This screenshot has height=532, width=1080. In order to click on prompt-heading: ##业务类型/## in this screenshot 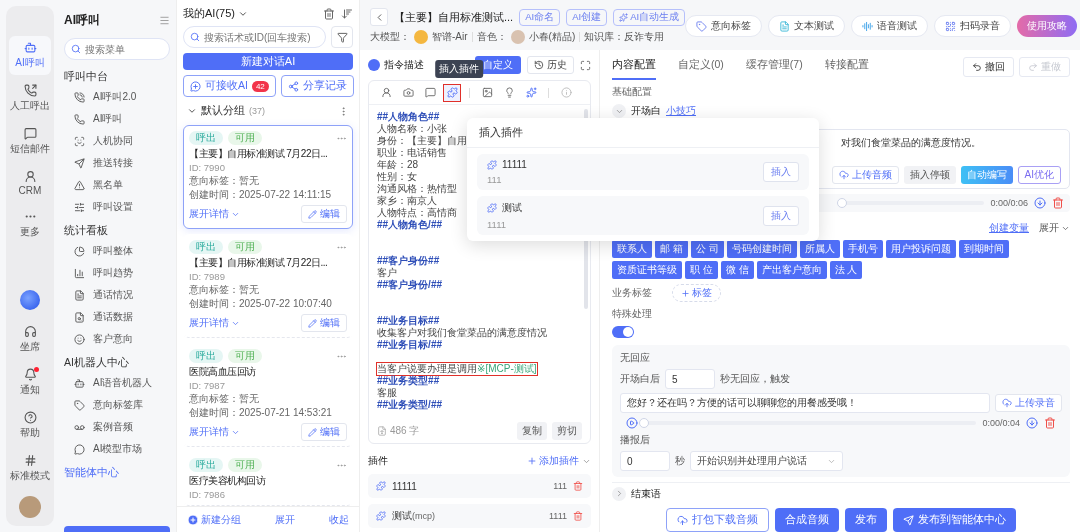, I will do `click(410, 405)`.